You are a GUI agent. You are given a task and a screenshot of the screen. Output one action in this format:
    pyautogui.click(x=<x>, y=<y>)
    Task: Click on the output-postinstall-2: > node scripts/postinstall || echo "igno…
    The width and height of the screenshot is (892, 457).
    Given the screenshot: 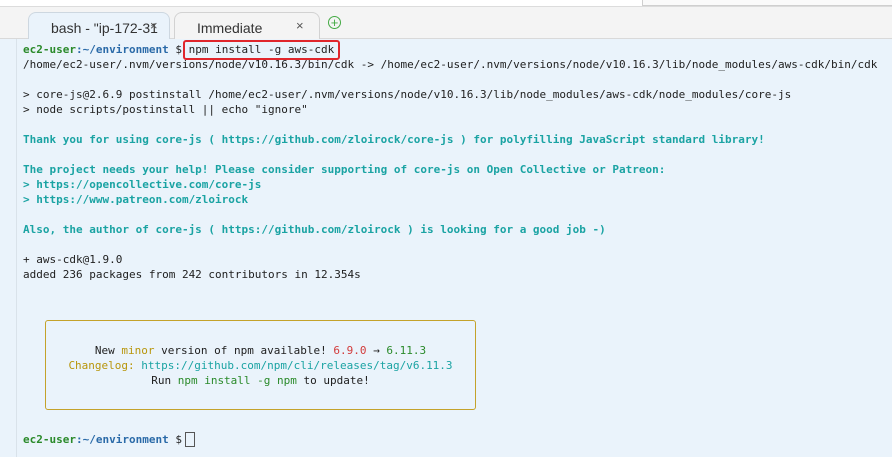 What is the action you would take?
    pyautogui.click(x=165, y=109)
    